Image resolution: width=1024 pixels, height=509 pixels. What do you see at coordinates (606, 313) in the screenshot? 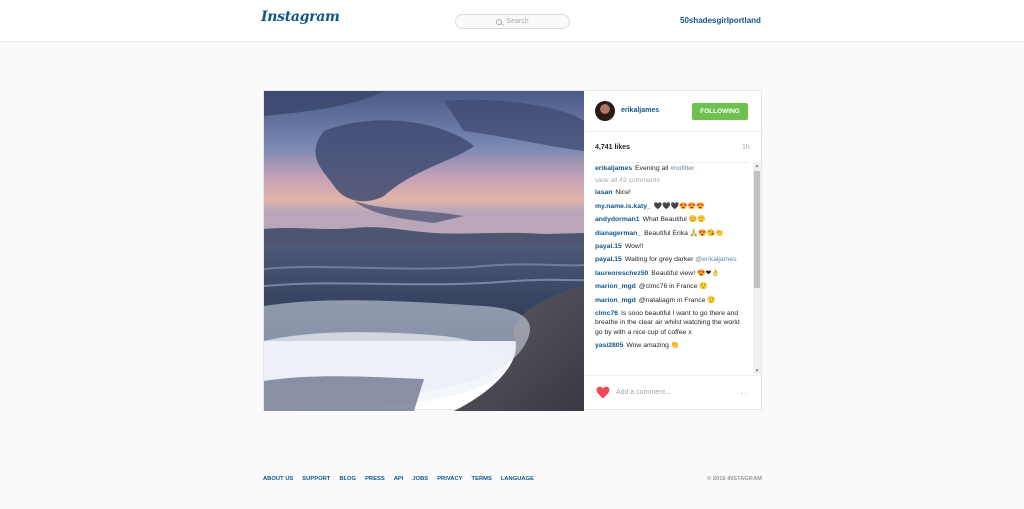
I see `comment-user: clmc76` at bounding box center [606, 313].